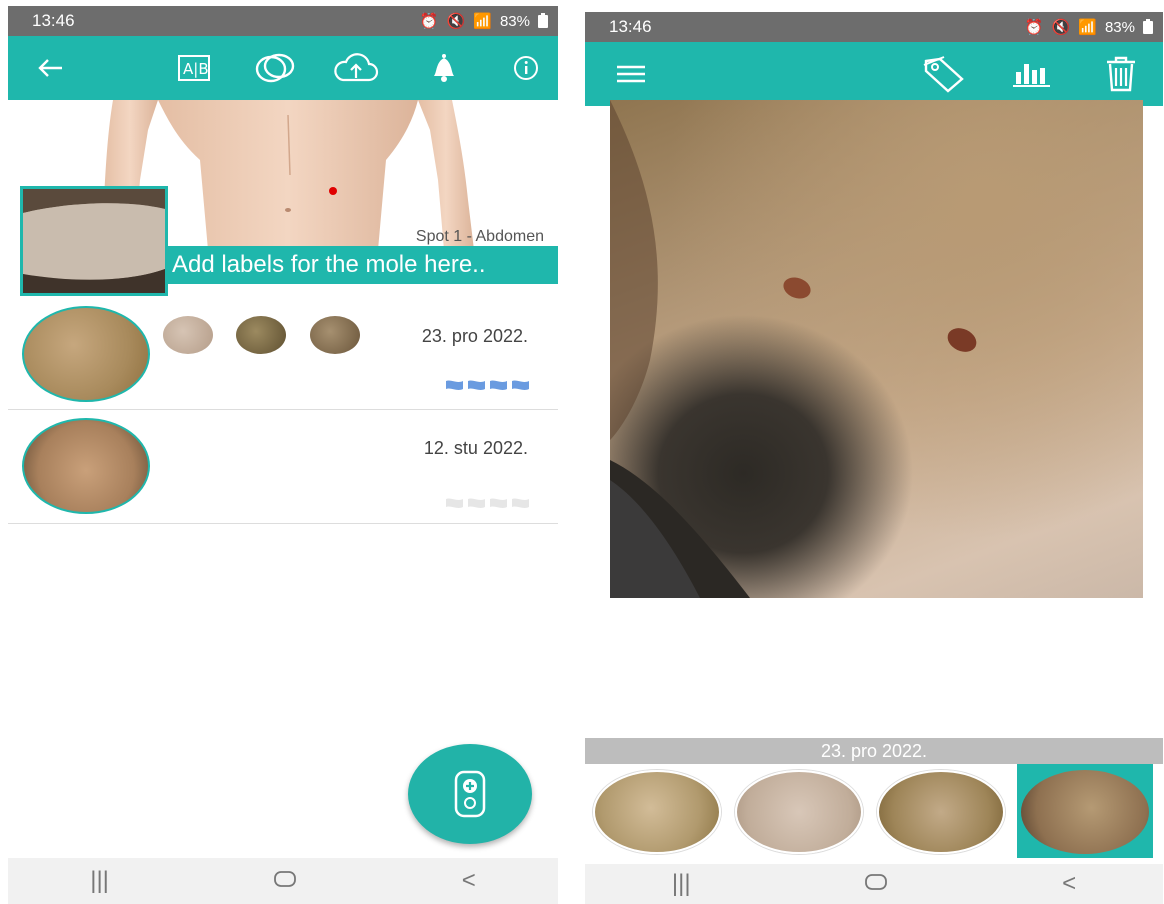 This screenshot has height=904, width=1164. What do you see at coordinates (1085, 811) in the screenshot?
I see `gallery-thumbnail-selected` at bounding box center [1085, 811].